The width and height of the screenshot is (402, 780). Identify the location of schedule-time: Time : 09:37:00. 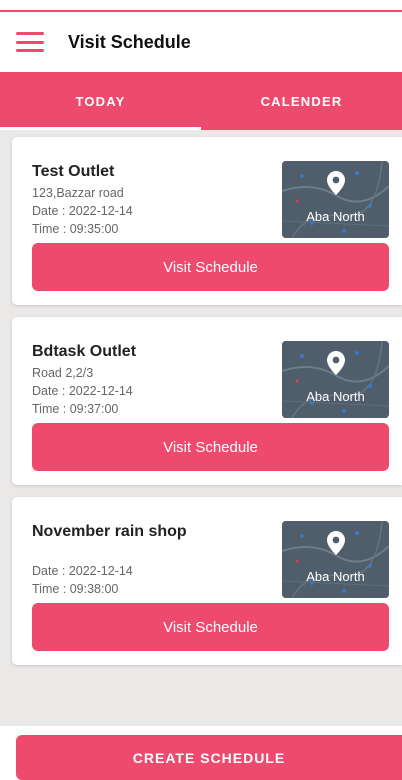
(75, 409).